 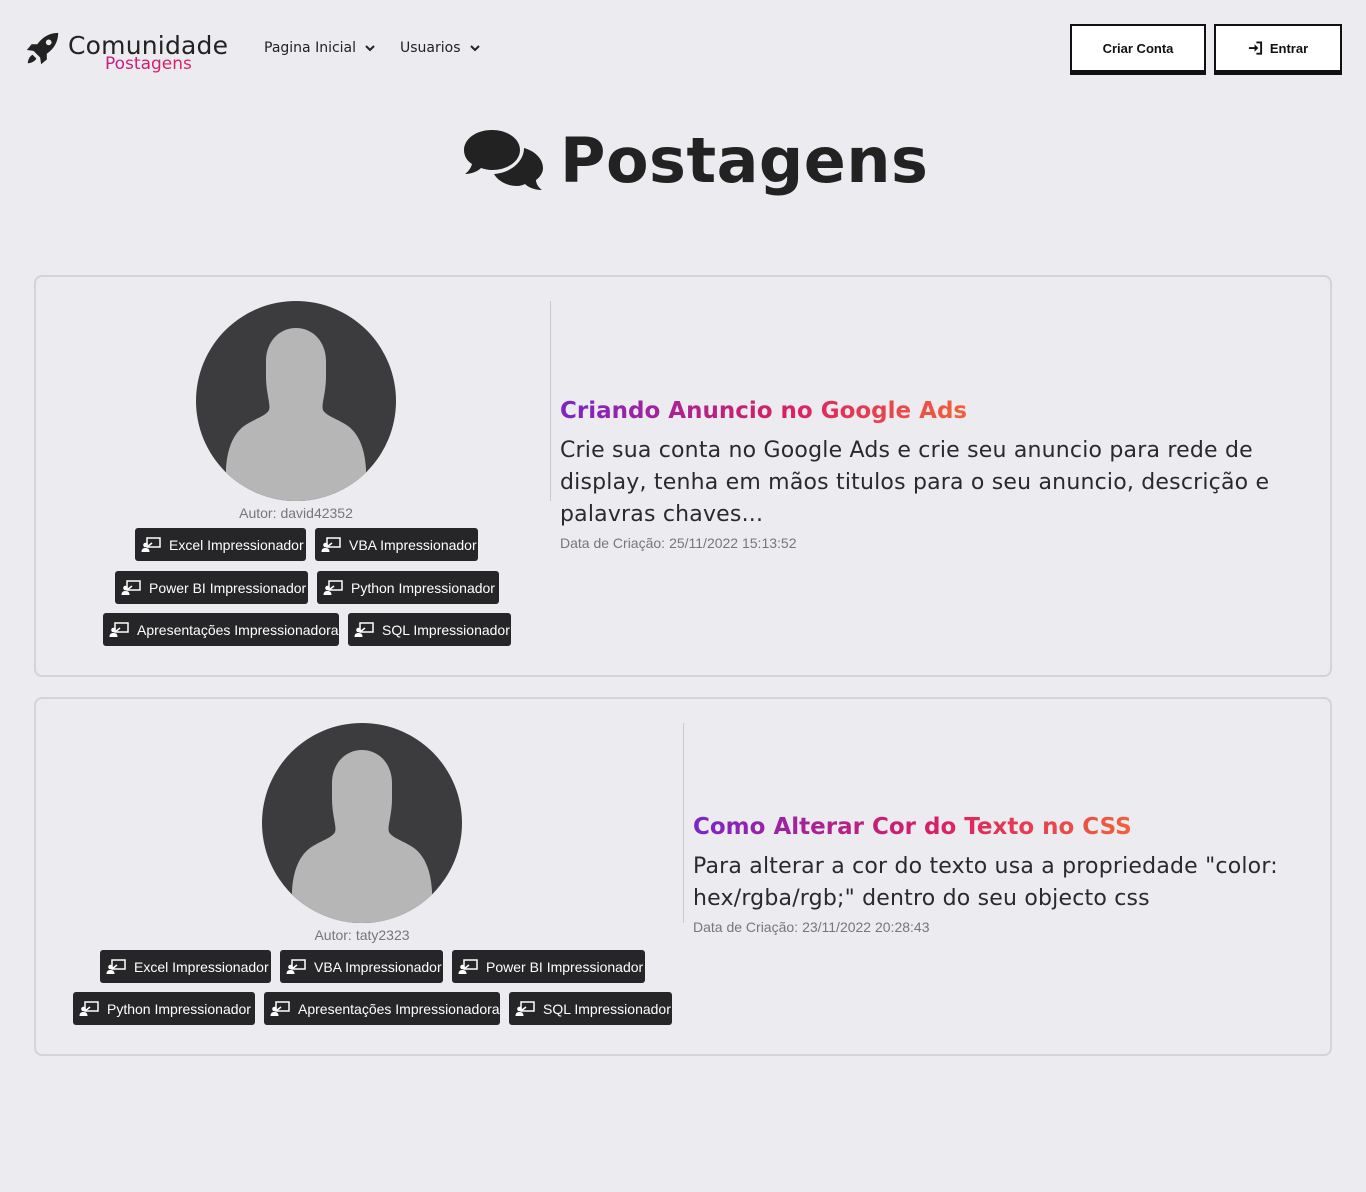 I want to click on post-title: Como Alterar Cor do Texto no CSS, so click(x=912, y=827).